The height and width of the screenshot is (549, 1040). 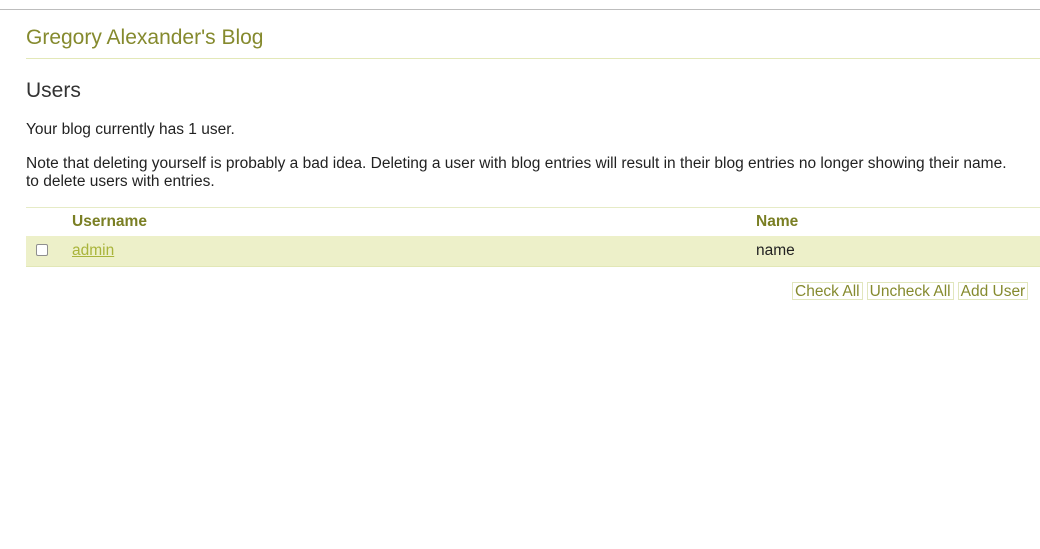 What do you see at coordinates (533, 222) in the screenshot?
I see `table-header-row: Username Name` at bounding box center [533, 222].